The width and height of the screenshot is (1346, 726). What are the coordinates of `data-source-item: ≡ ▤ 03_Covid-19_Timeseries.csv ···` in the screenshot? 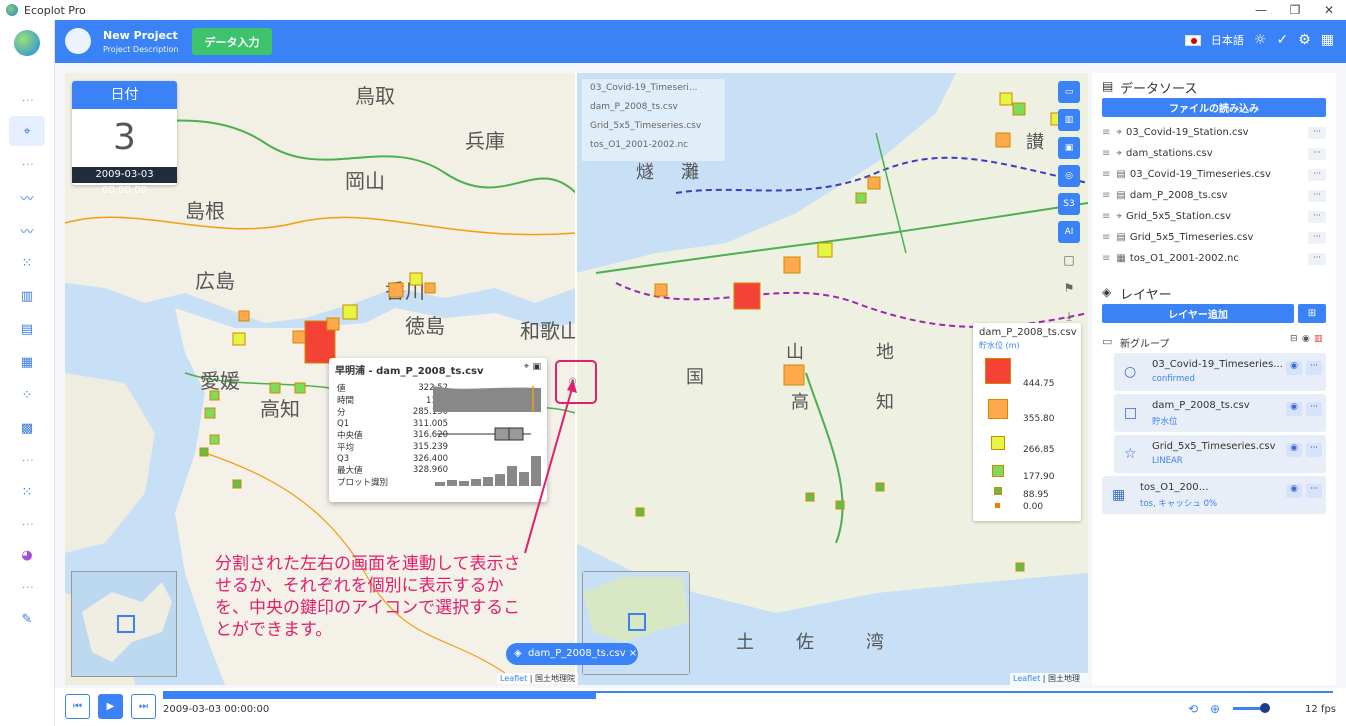 It's located at (1214, 174).